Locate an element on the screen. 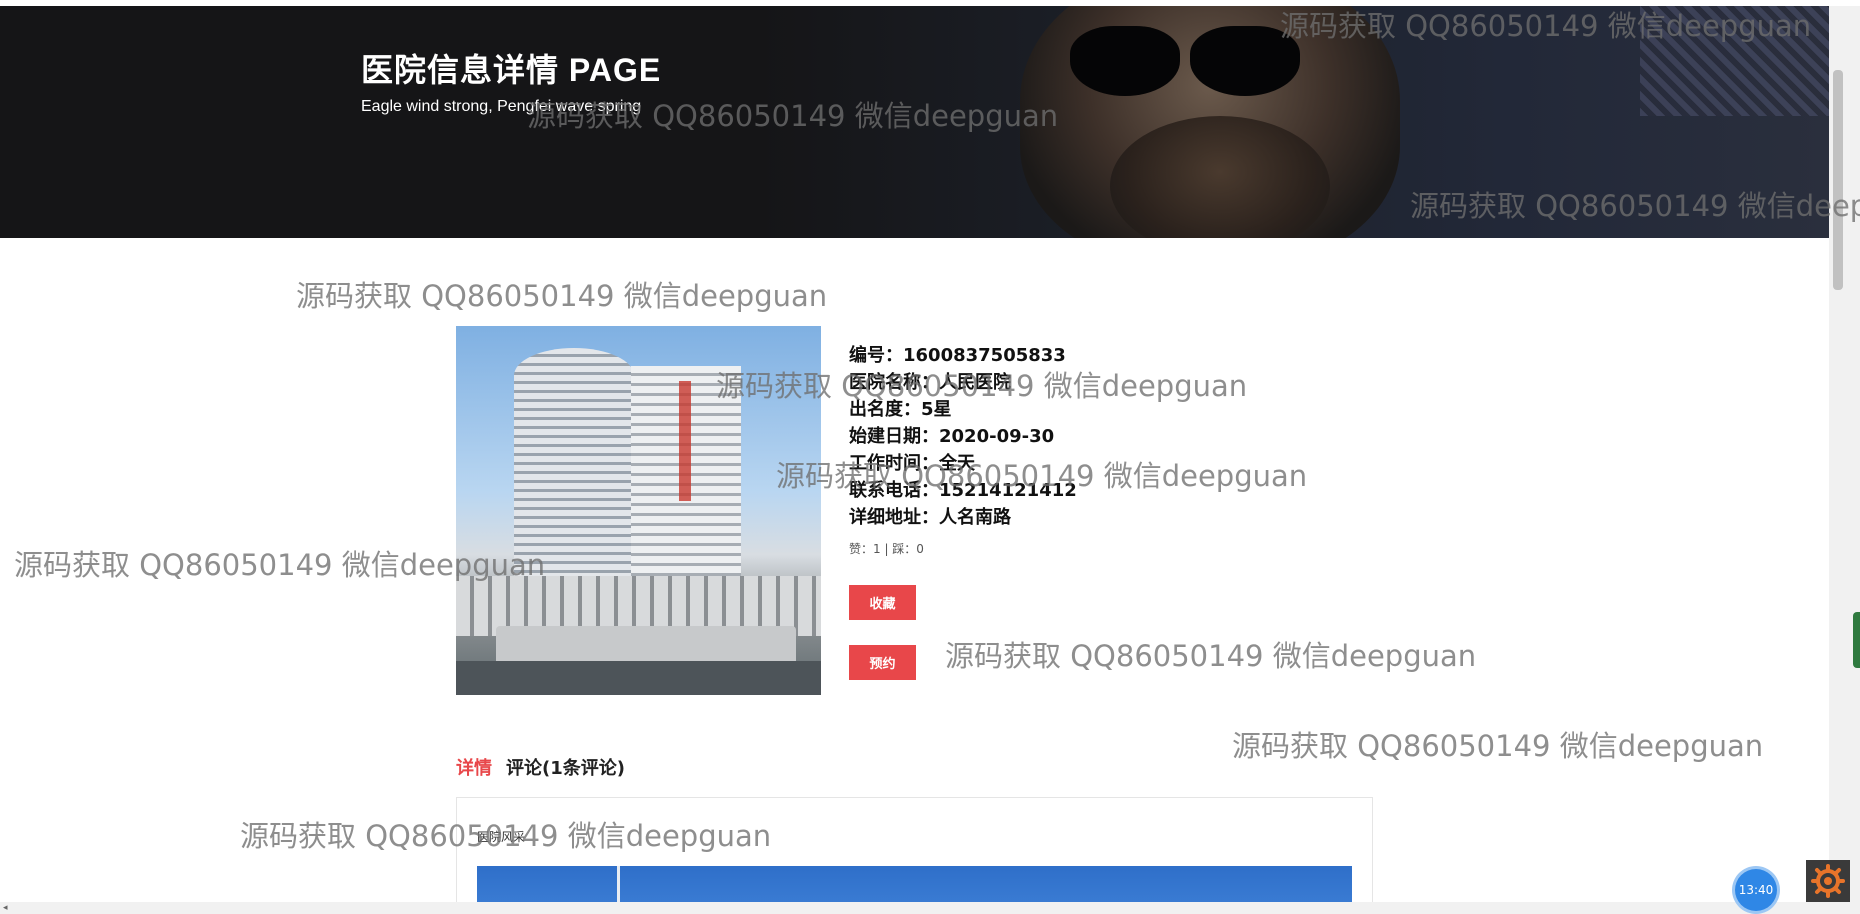 The image size is (1860, 914). tab-comments: 评论(1条评论) is located at coordinates (565, 767).